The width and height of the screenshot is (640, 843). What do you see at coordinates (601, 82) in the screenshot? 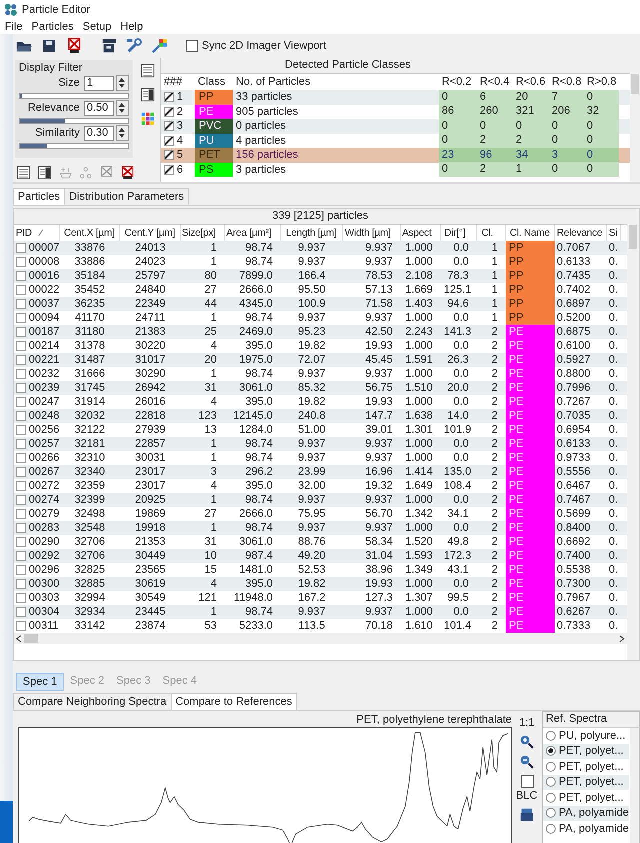
I see `column-header: R>0.8` at bounding box center [601, 82].